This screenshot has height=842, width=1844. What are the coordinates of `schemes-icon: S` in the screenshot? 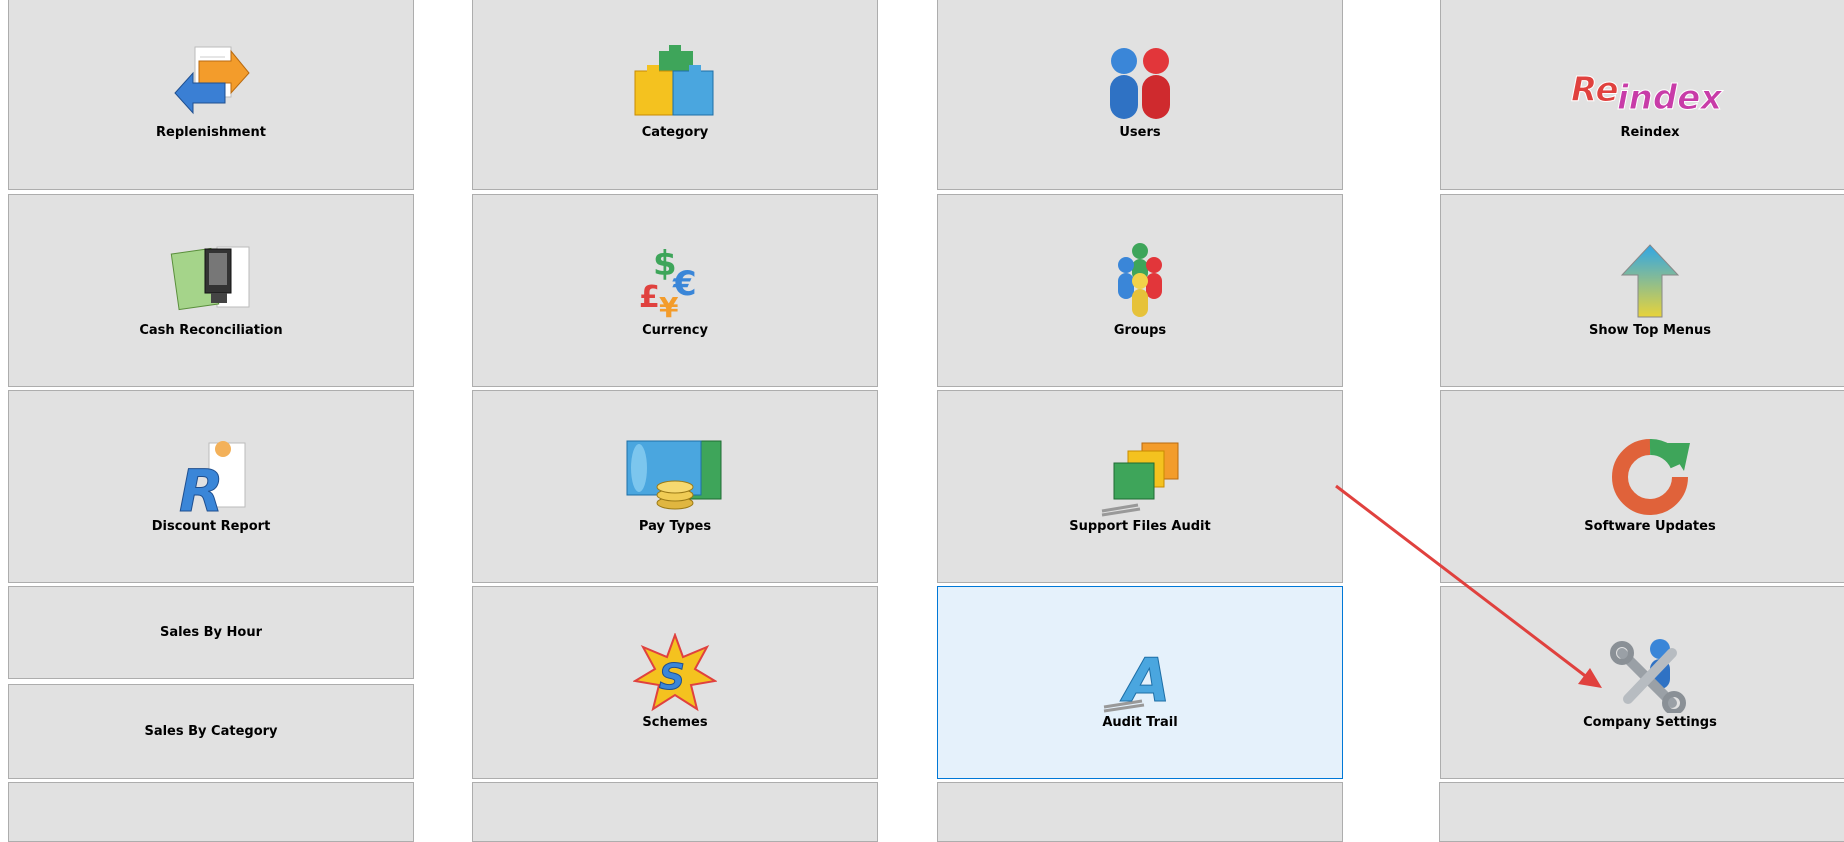 It's located at (675, 673).